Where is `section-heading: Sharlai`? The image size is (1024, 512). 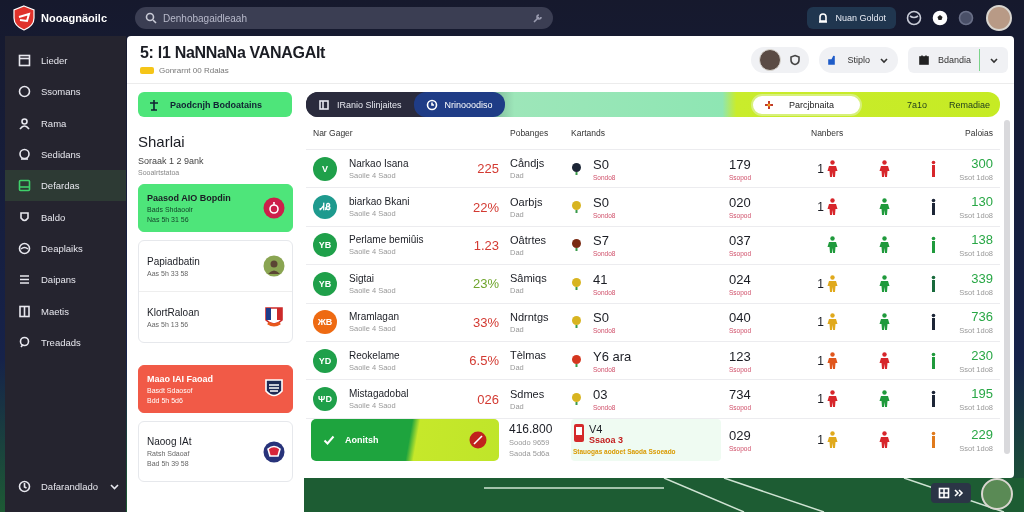
section-heading: Sharlai is located at coordinates (162, 141).